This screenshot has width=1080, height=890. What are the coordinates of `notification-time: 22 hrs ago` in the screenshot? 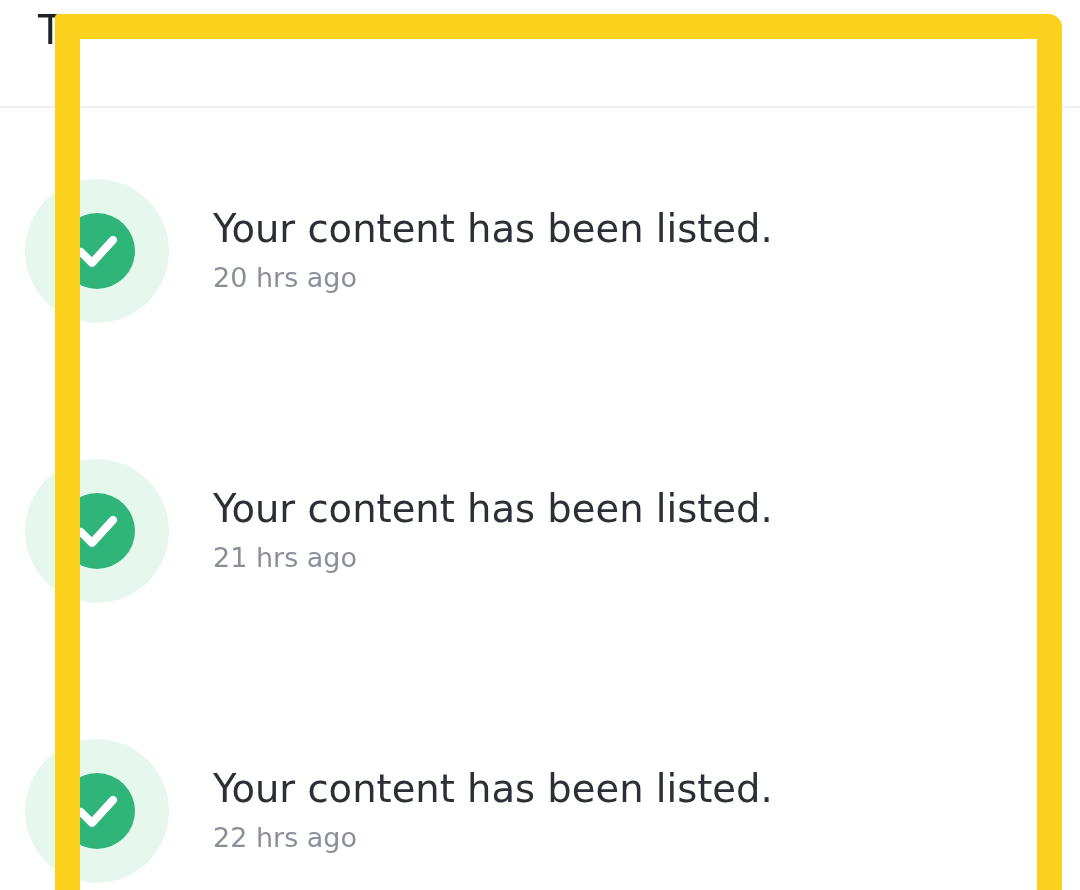 It's located at (285, 838).